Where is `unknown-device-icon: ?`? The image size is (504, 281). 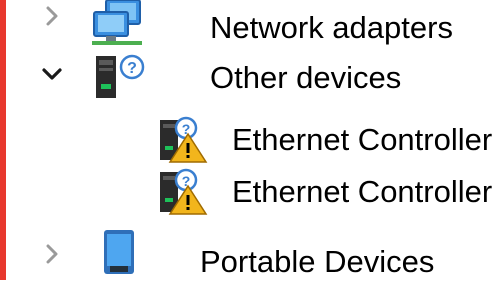
unknown-device-icon: ? is located at coordinates (120, 79).